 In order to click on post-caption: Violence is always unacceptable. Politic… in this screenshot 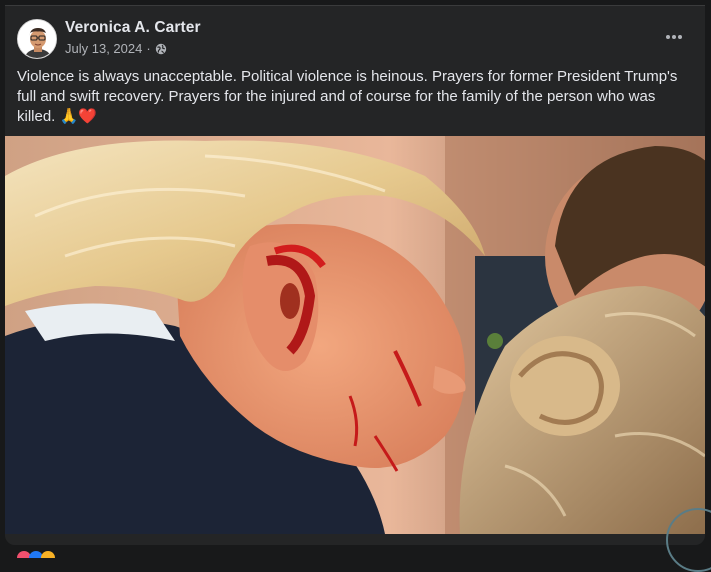, I will do `click(347, 96)`.